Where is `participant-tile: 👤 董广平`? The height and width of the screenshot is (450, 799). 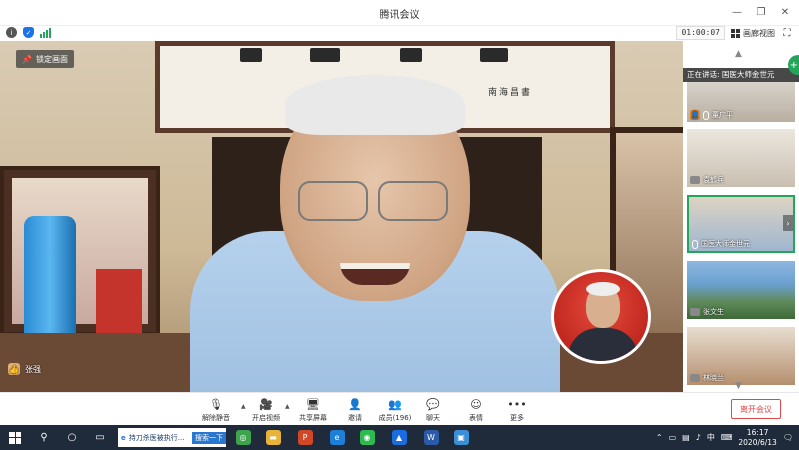 participant-tile: 👤 董广平 is located at coordinates (741, 102).